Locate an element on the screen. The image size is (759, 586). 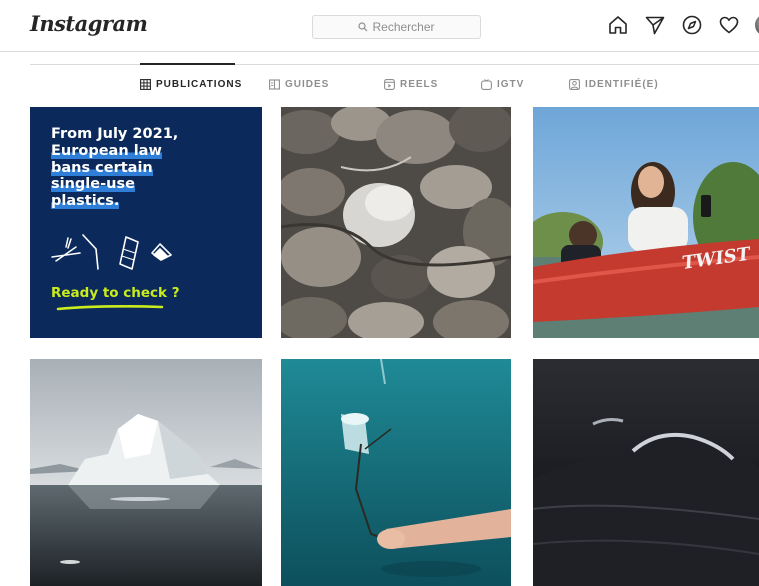
igtv-icon is located at coordinates (486, 84).